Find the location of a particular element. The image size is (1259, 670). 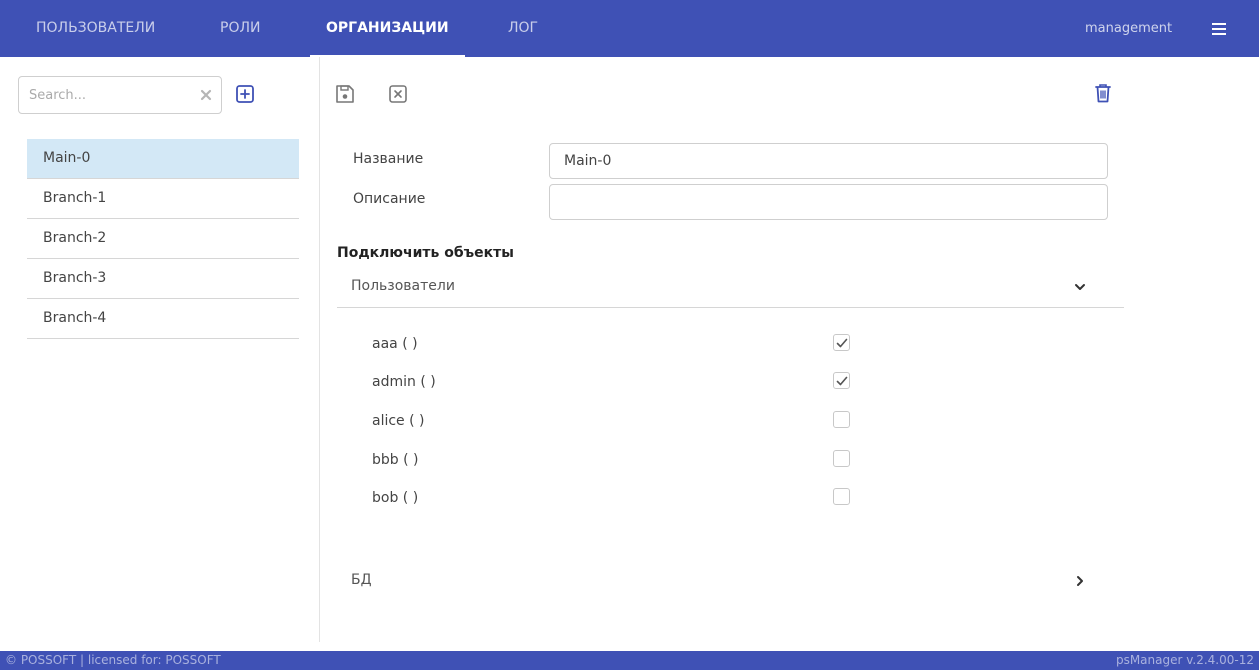

add-organization-icon is located at coordinates (245, 94).